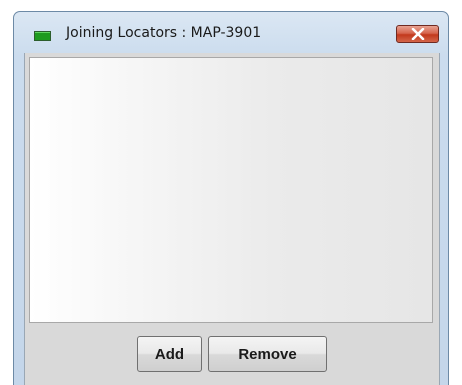  What do you see at coordinates (169, 354) in the screenshot?
I see `add-button: Add` at bounding box center [169, 354].